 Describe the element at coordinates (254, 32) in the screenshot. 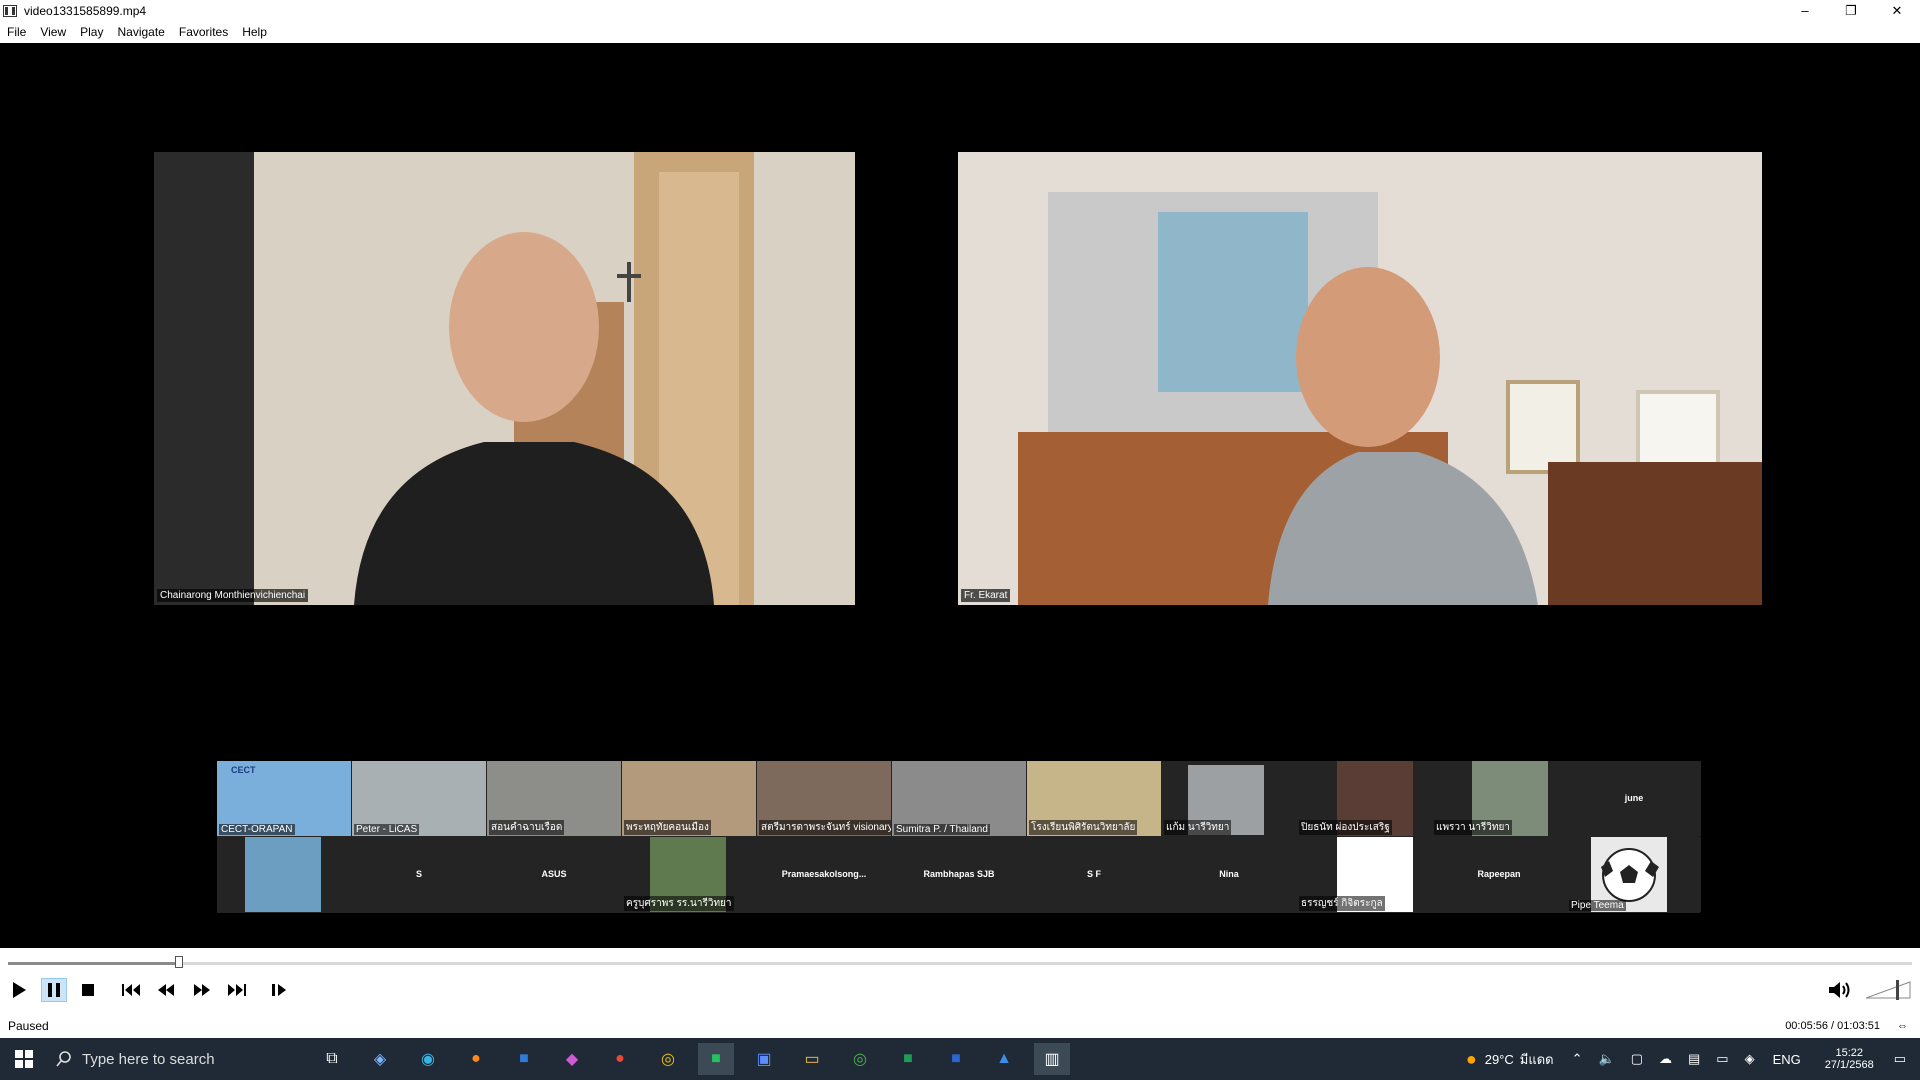

I see `menu-help: Help` at that location.